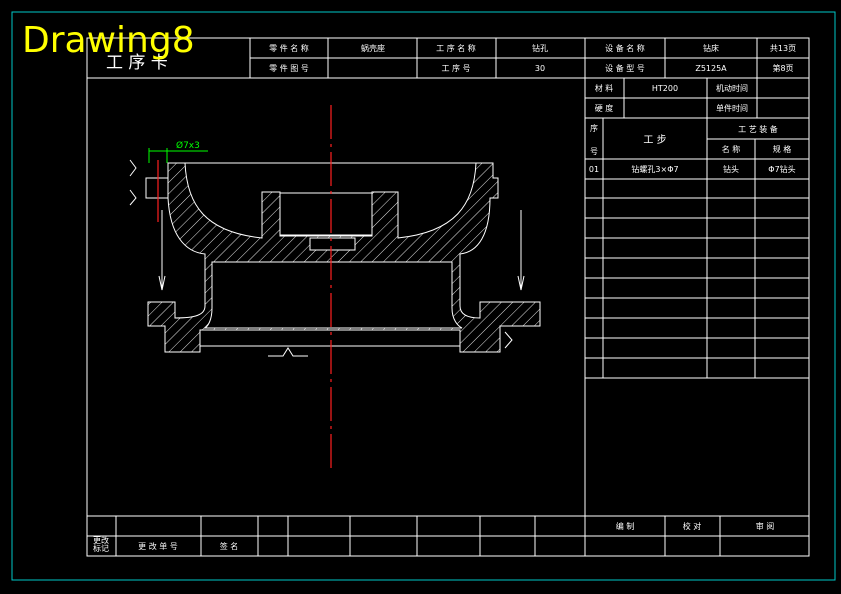 Image resolution: width=841 pixels, height=594 pixels. What do you see at coordinates (158, 546) in the screenshot?
I see `change-doc-no: 更 改 单 号` at bounding box center [158, 546].